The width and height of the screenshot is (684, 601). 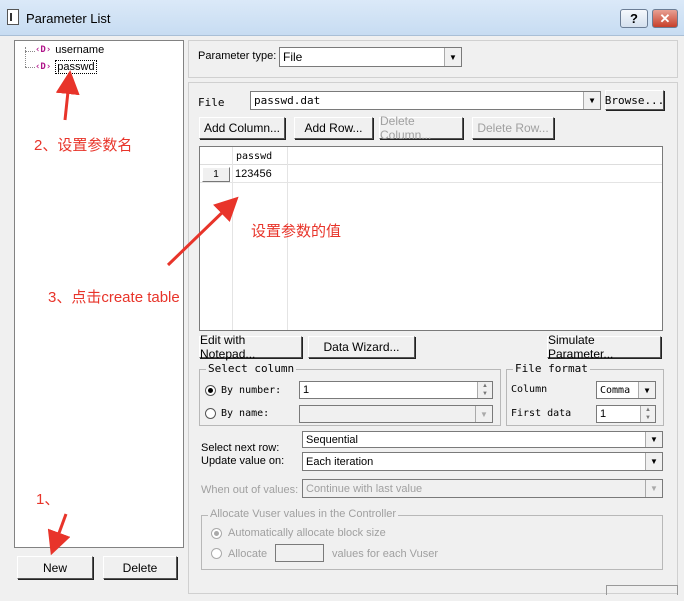 I want to click on arrow-step1, so click(x=59, y=534).